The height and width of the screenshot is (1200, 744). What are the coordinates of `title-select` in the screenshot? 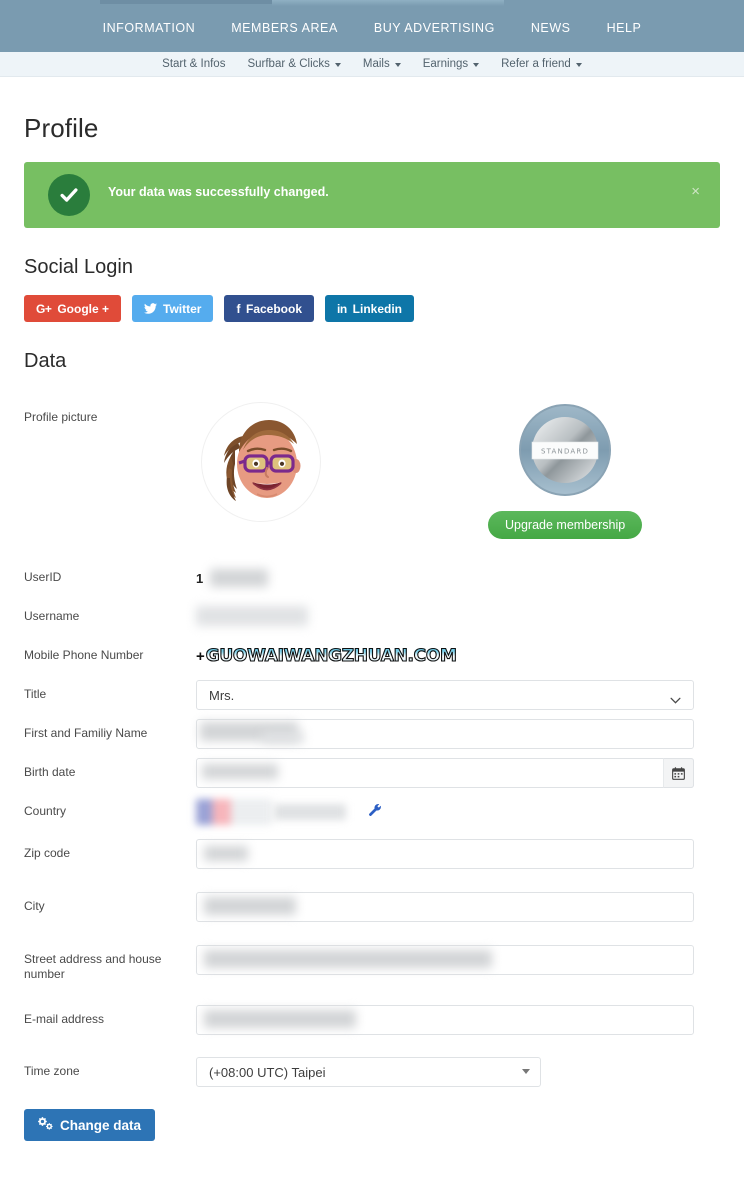 It's located at (445, 695).